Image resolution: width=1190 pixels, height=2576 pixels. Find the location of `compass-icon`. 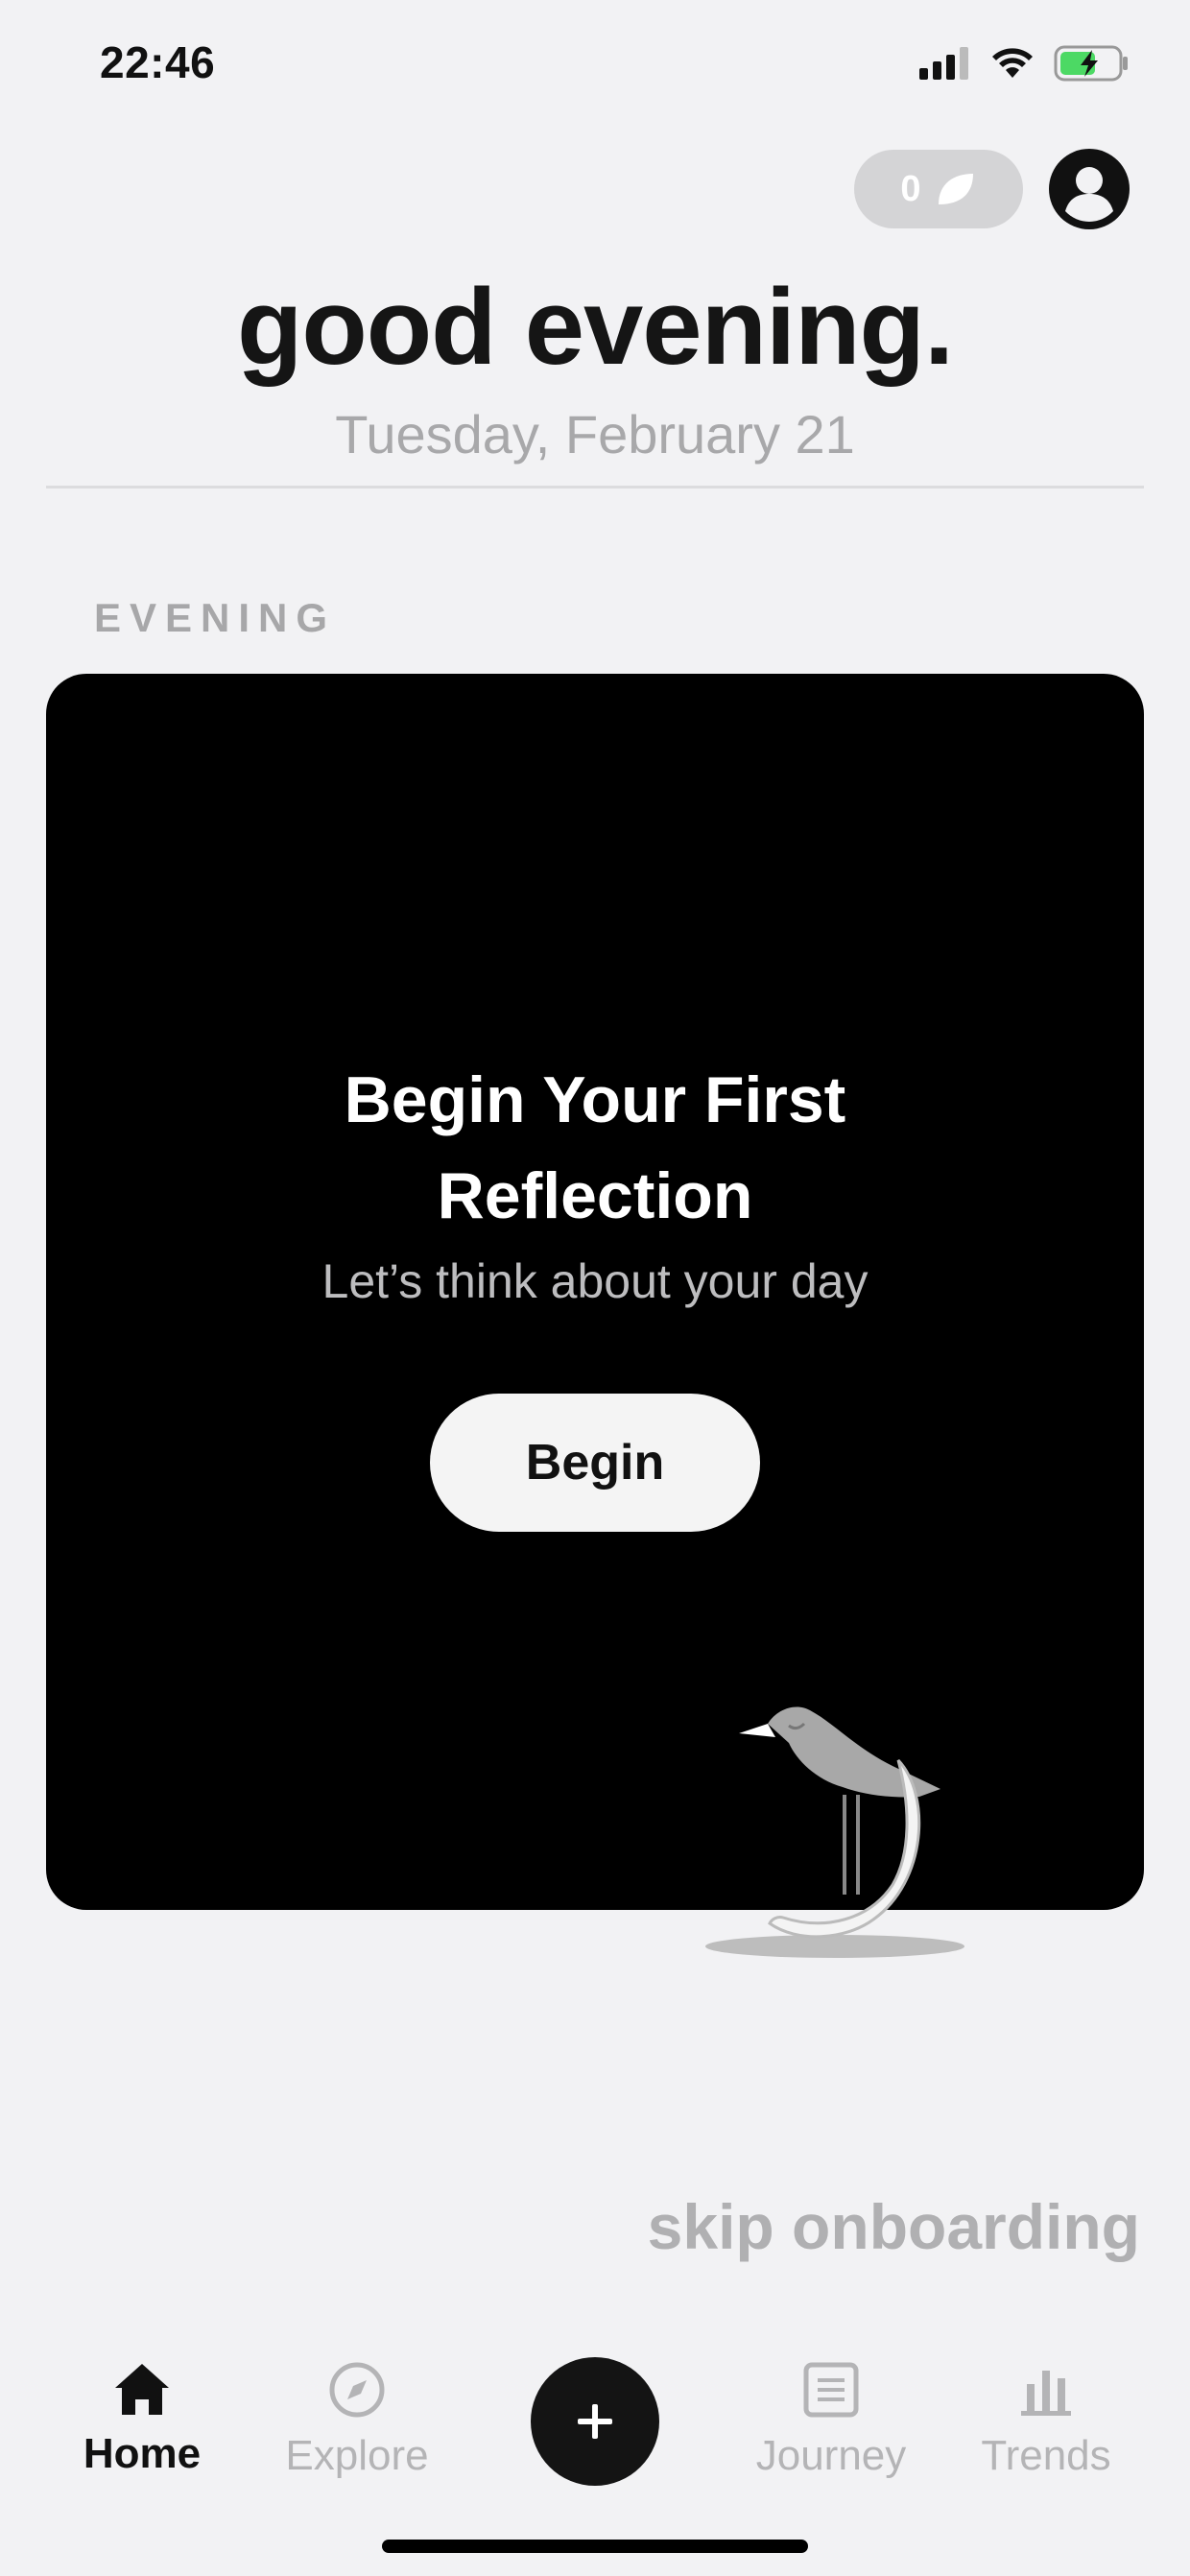

compass-icon is located at coordinates (357, 2390).